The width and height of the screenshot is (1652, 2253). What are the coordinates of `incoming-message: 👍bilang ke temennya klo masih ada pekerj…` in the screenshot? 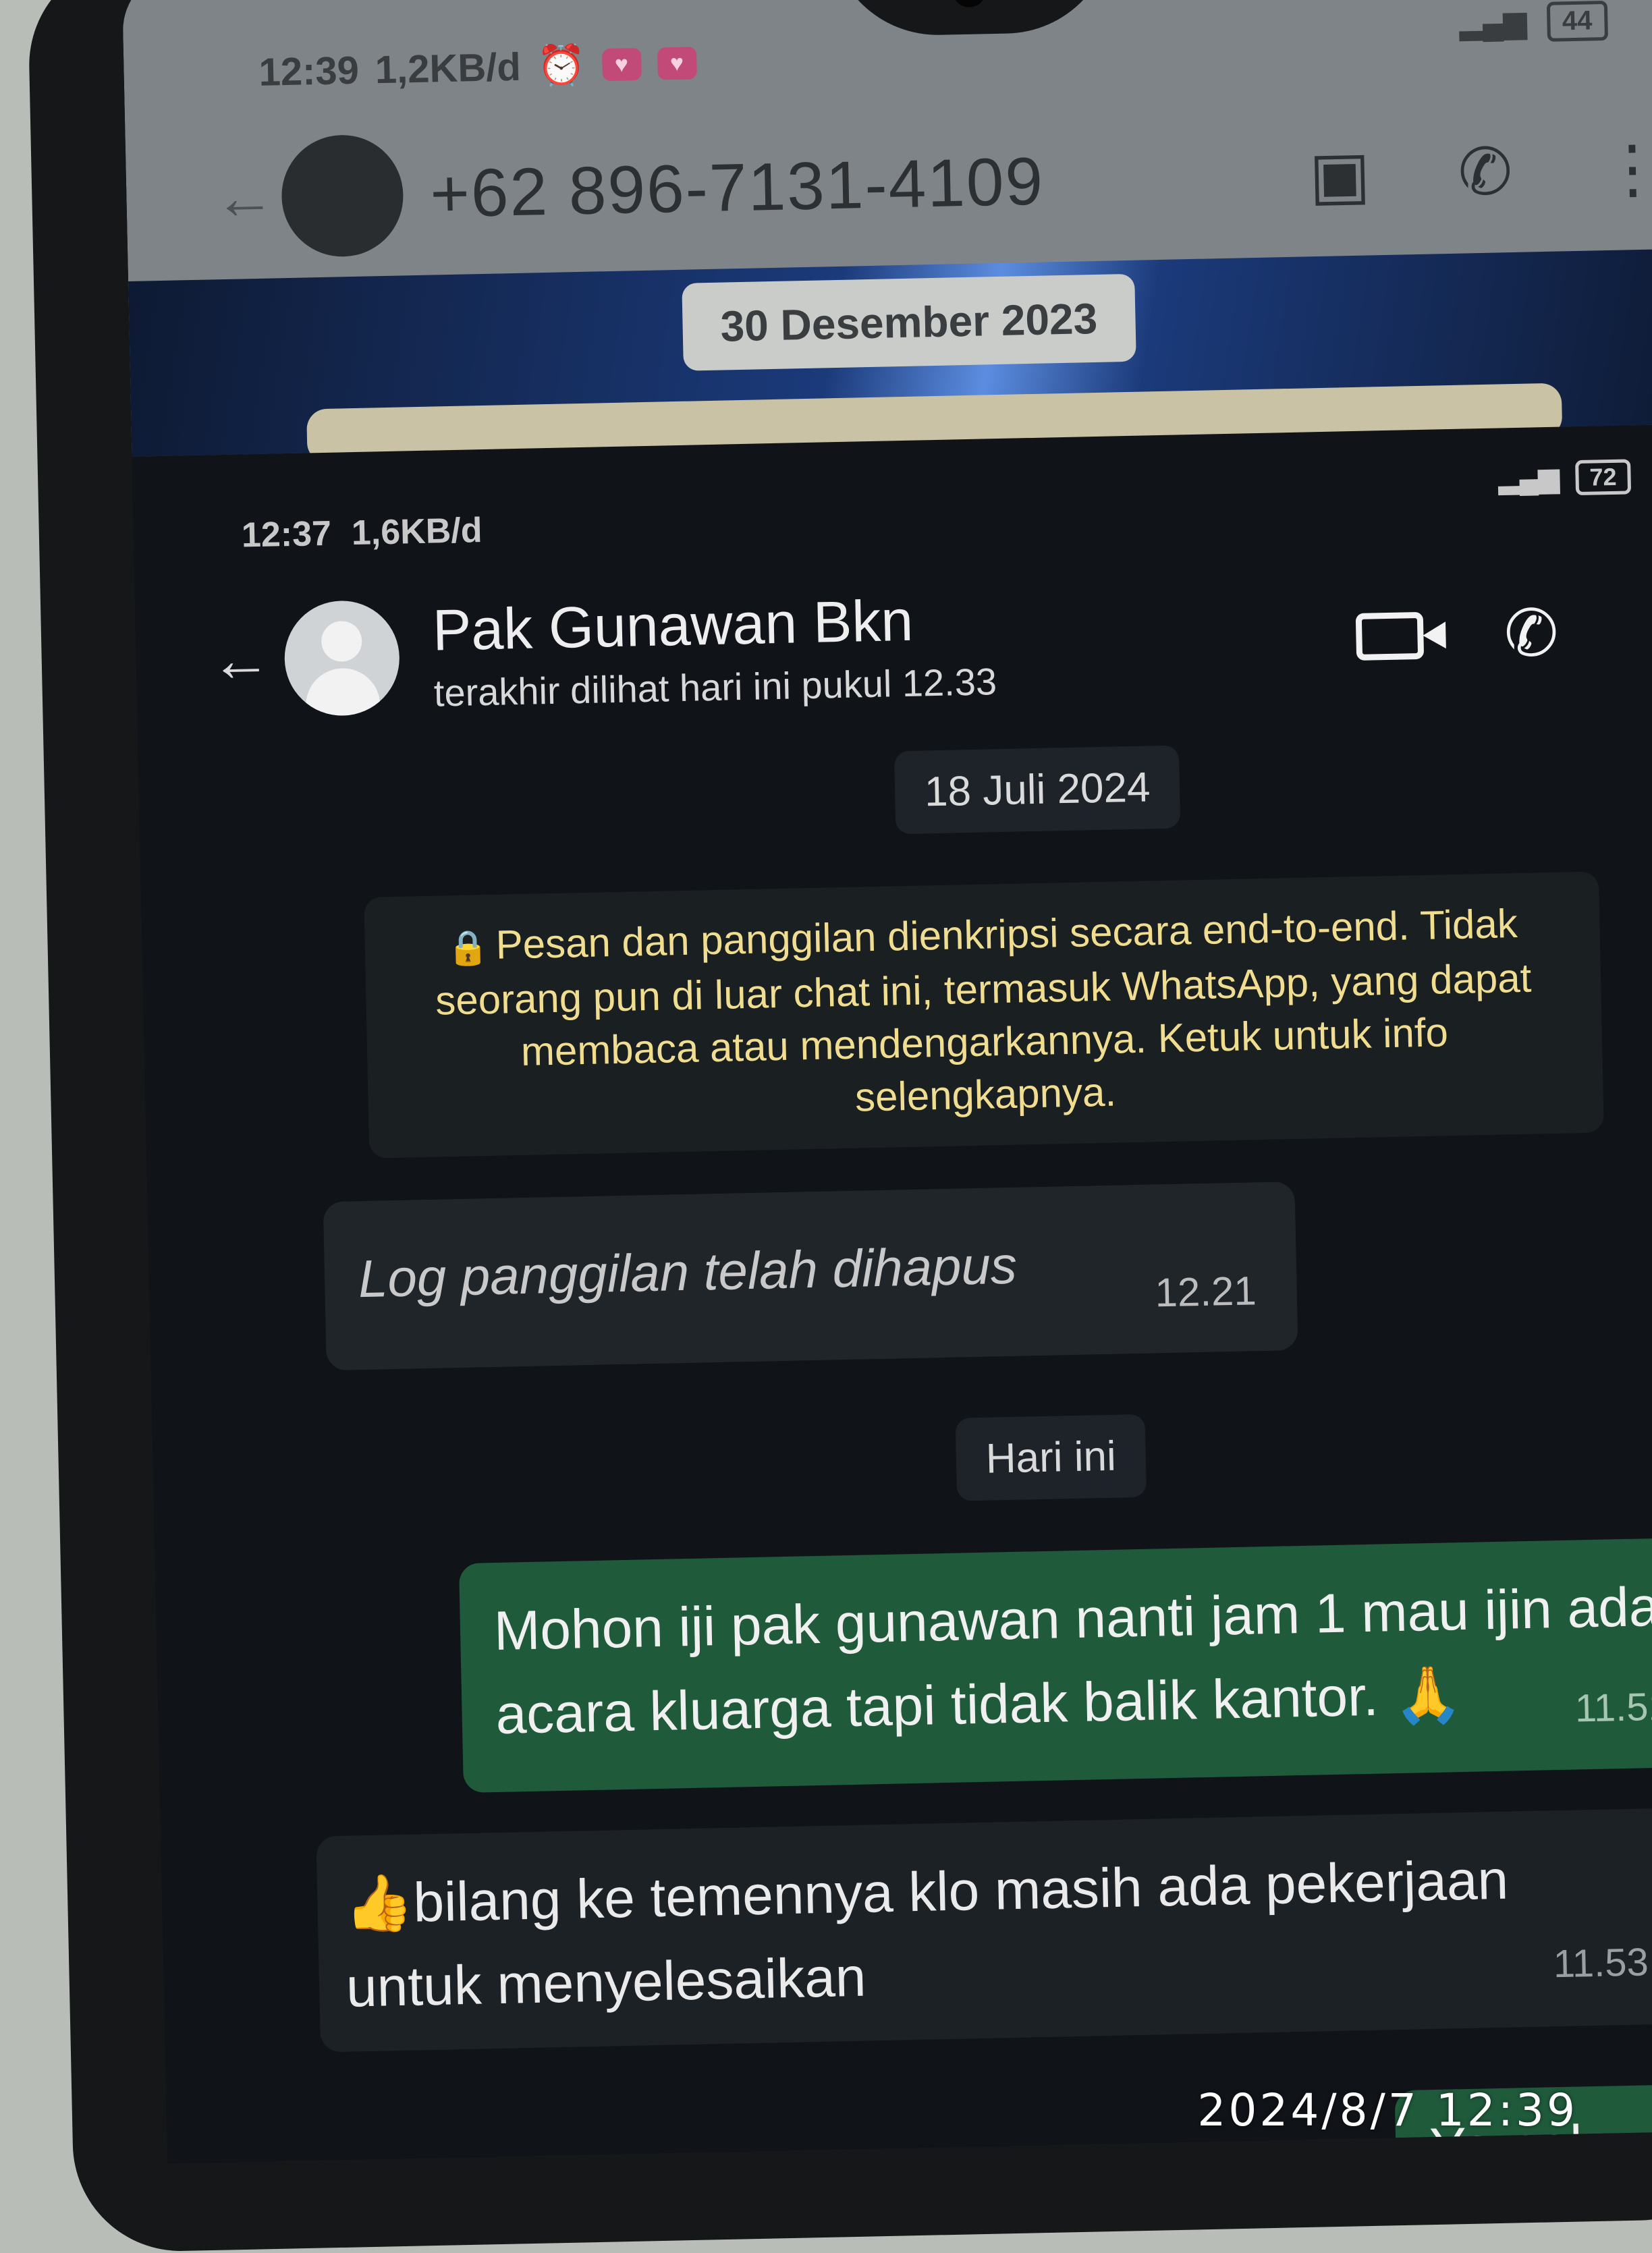 It's located at (984, 1930).